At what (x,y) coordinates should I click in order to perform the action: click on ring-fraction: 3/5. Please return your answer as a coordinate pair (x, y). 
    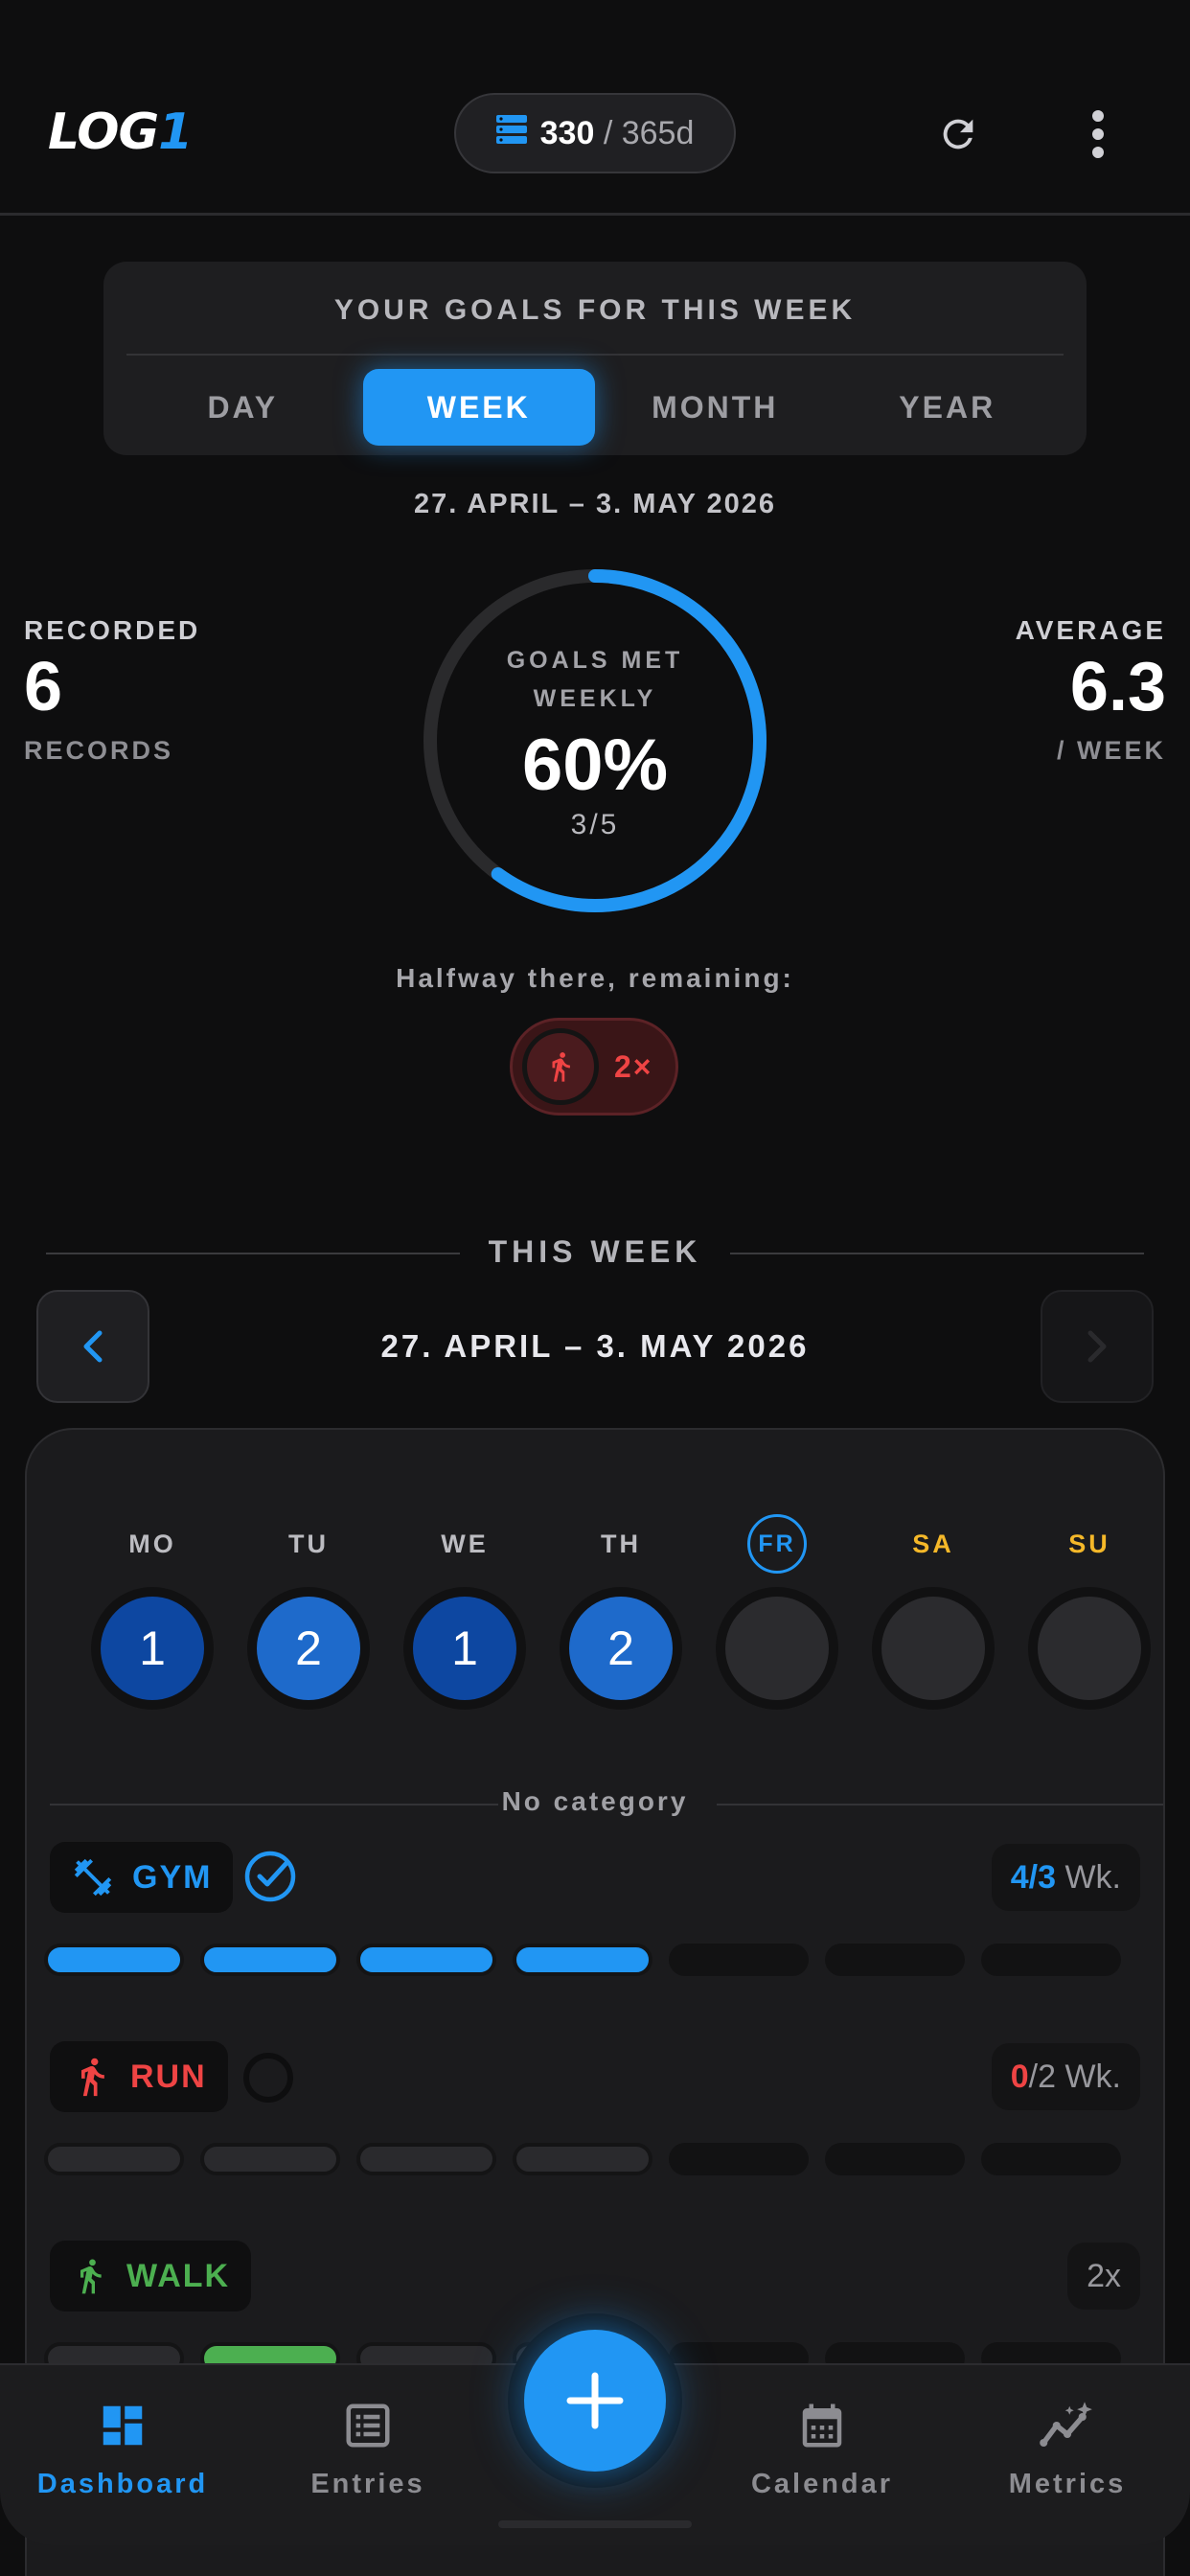
    Looking at the image, I should click on (595, 824).